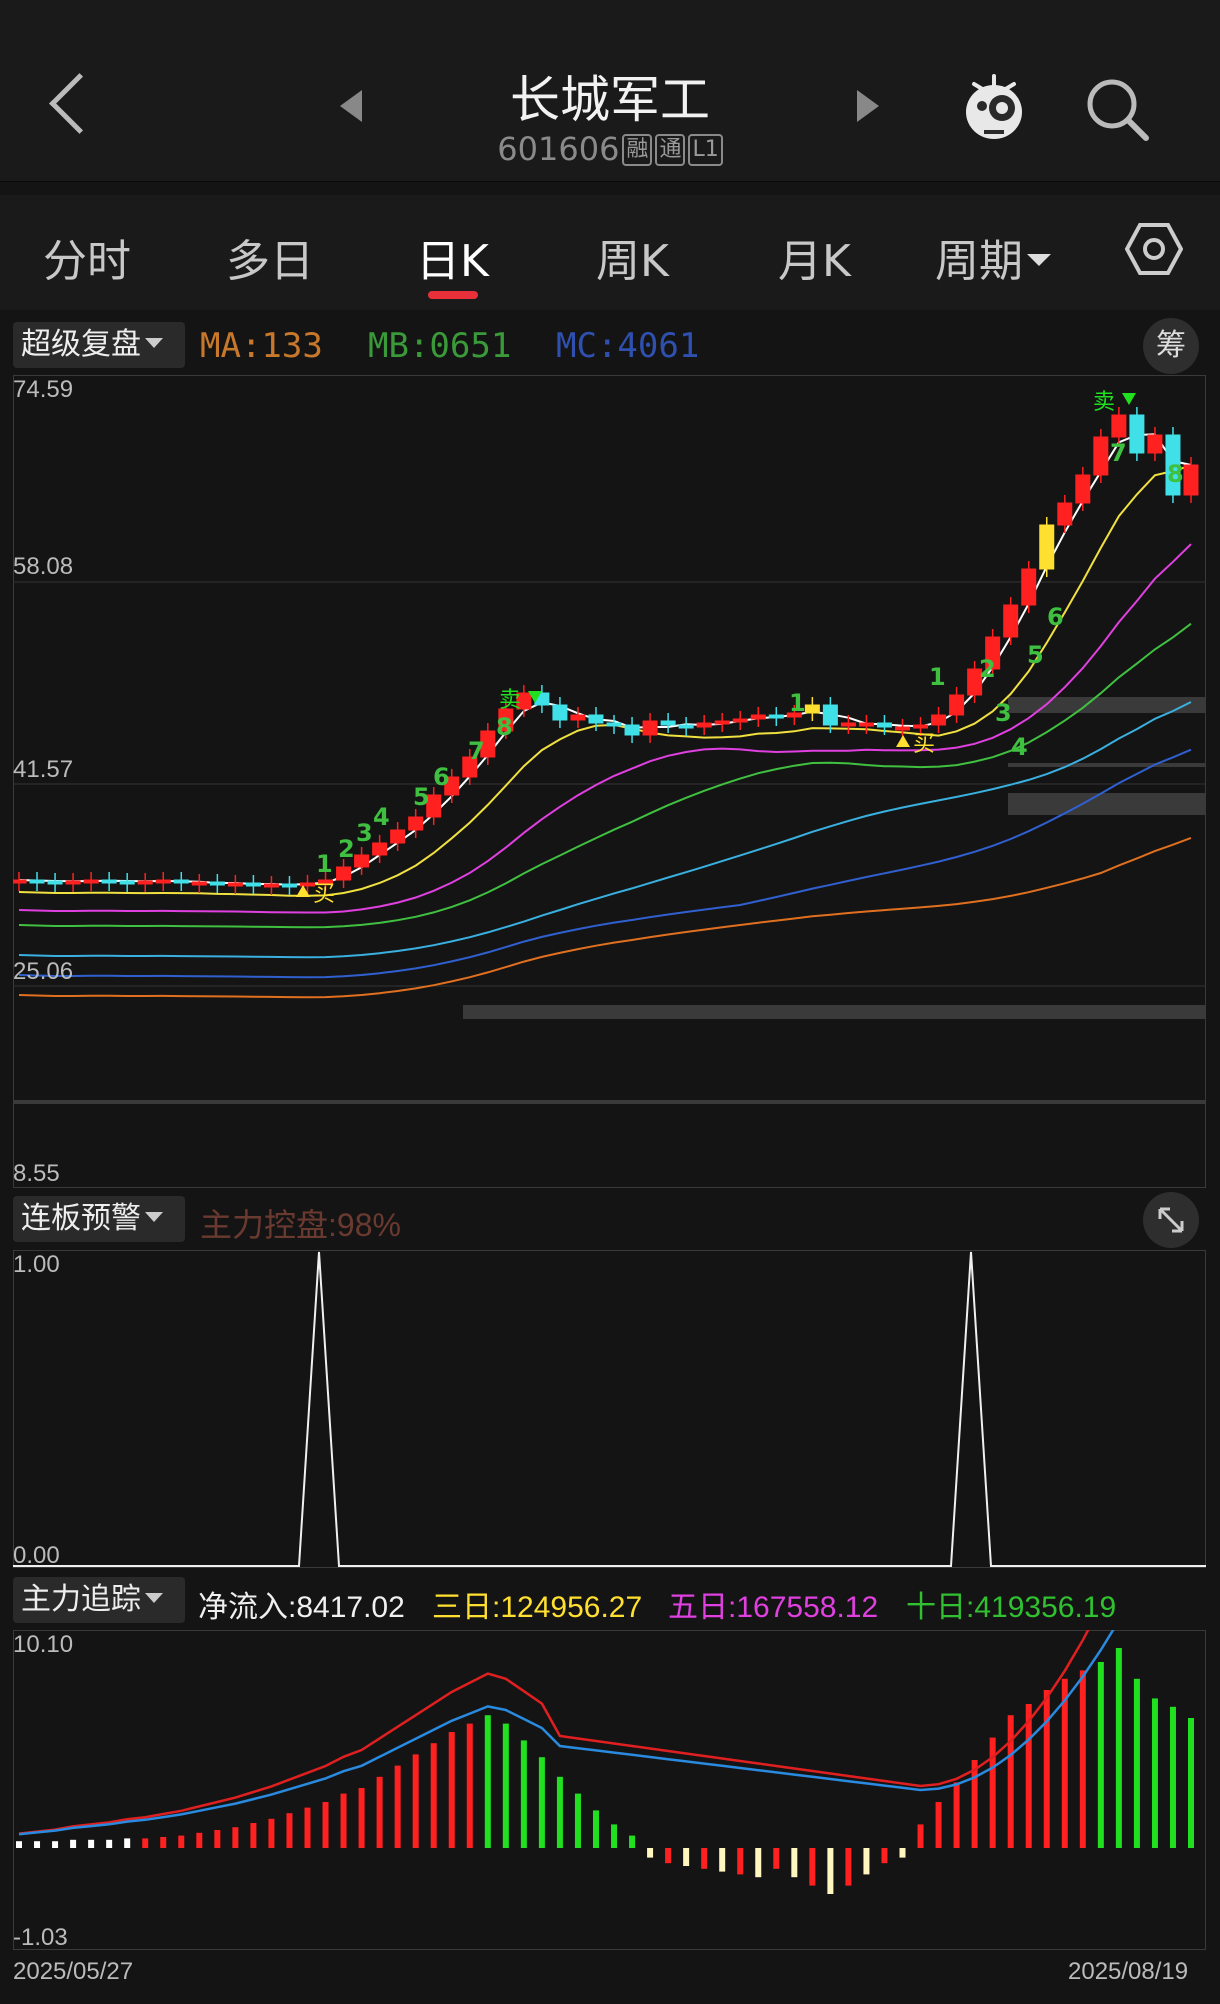 The image size is (1220, 2004). Describe the element at coordinates (73, 1971) in the screenshot. I see `x-label-start: 2025/05/27` at that location.